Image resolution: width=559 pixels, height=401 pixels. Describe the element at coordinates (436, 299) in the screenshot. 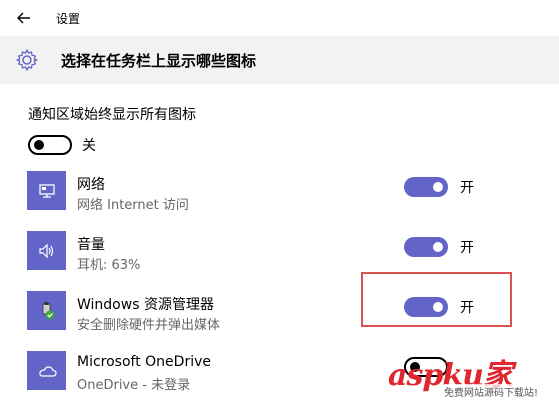

I see `highlight-box` at that location.